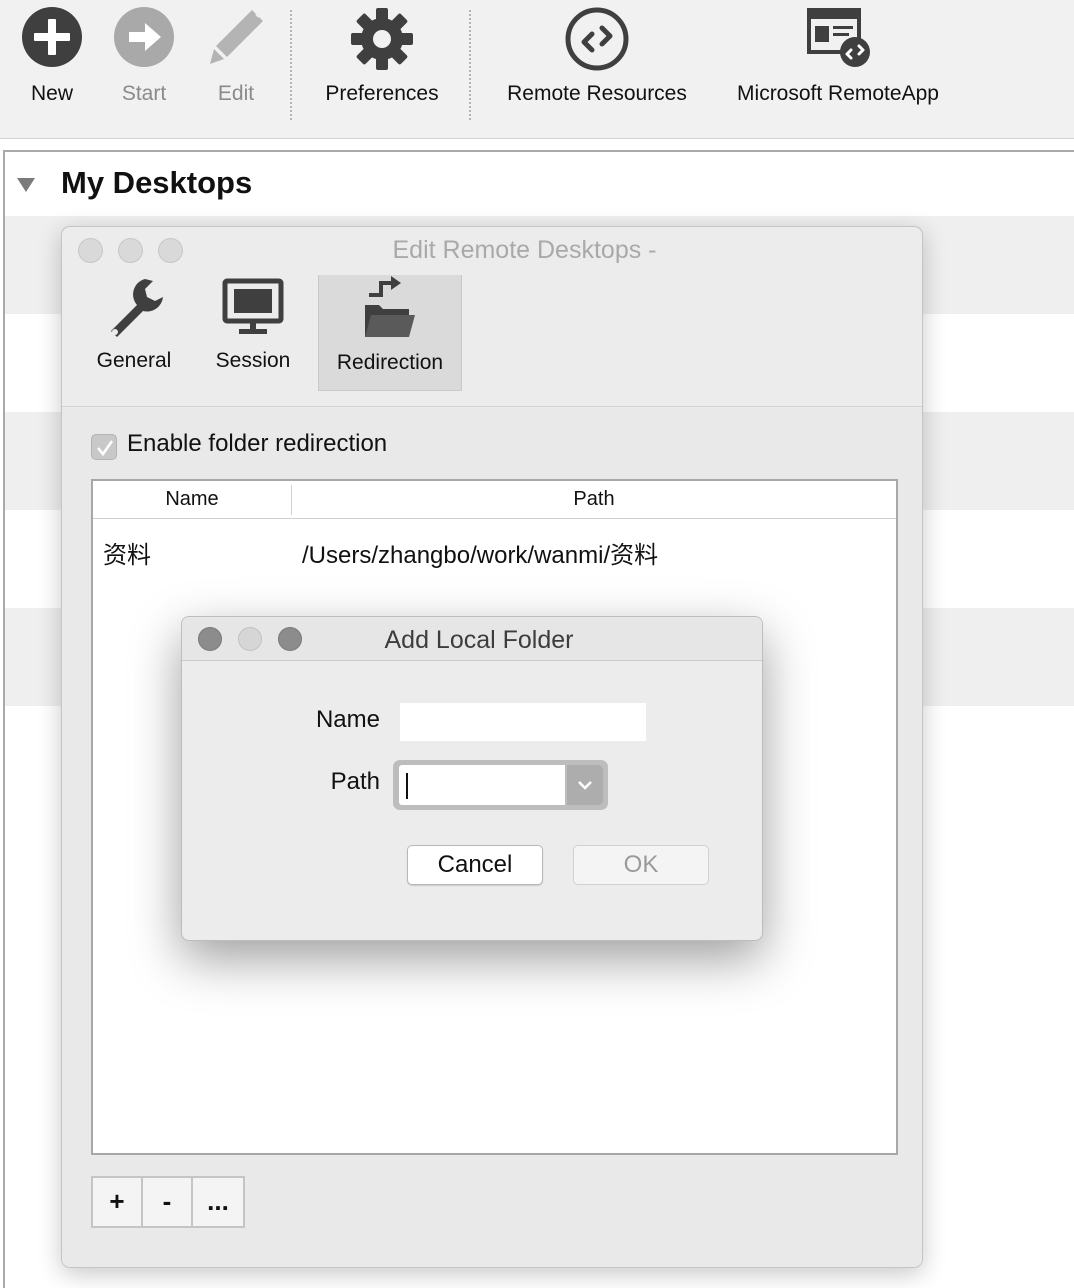 This screenshot has width=1074, height=1288. I want to click on dialog-titlebar: Add Local Folder, so click(472, 639).